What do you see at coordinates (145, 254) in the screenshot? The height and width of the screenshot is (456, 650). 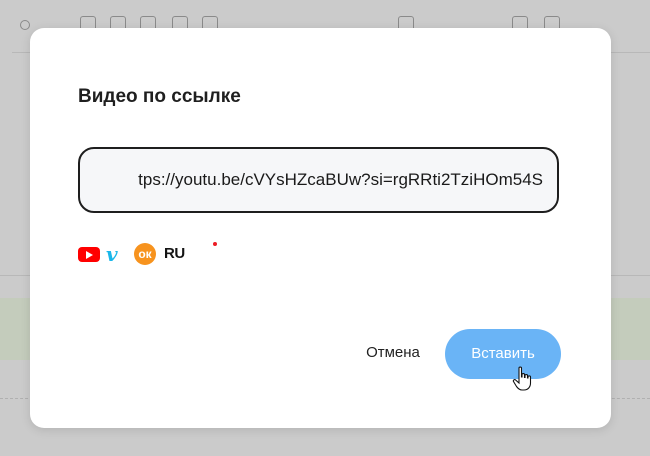 I see `odnoklassniki-icon: ок` at bounding box center [145, 254].